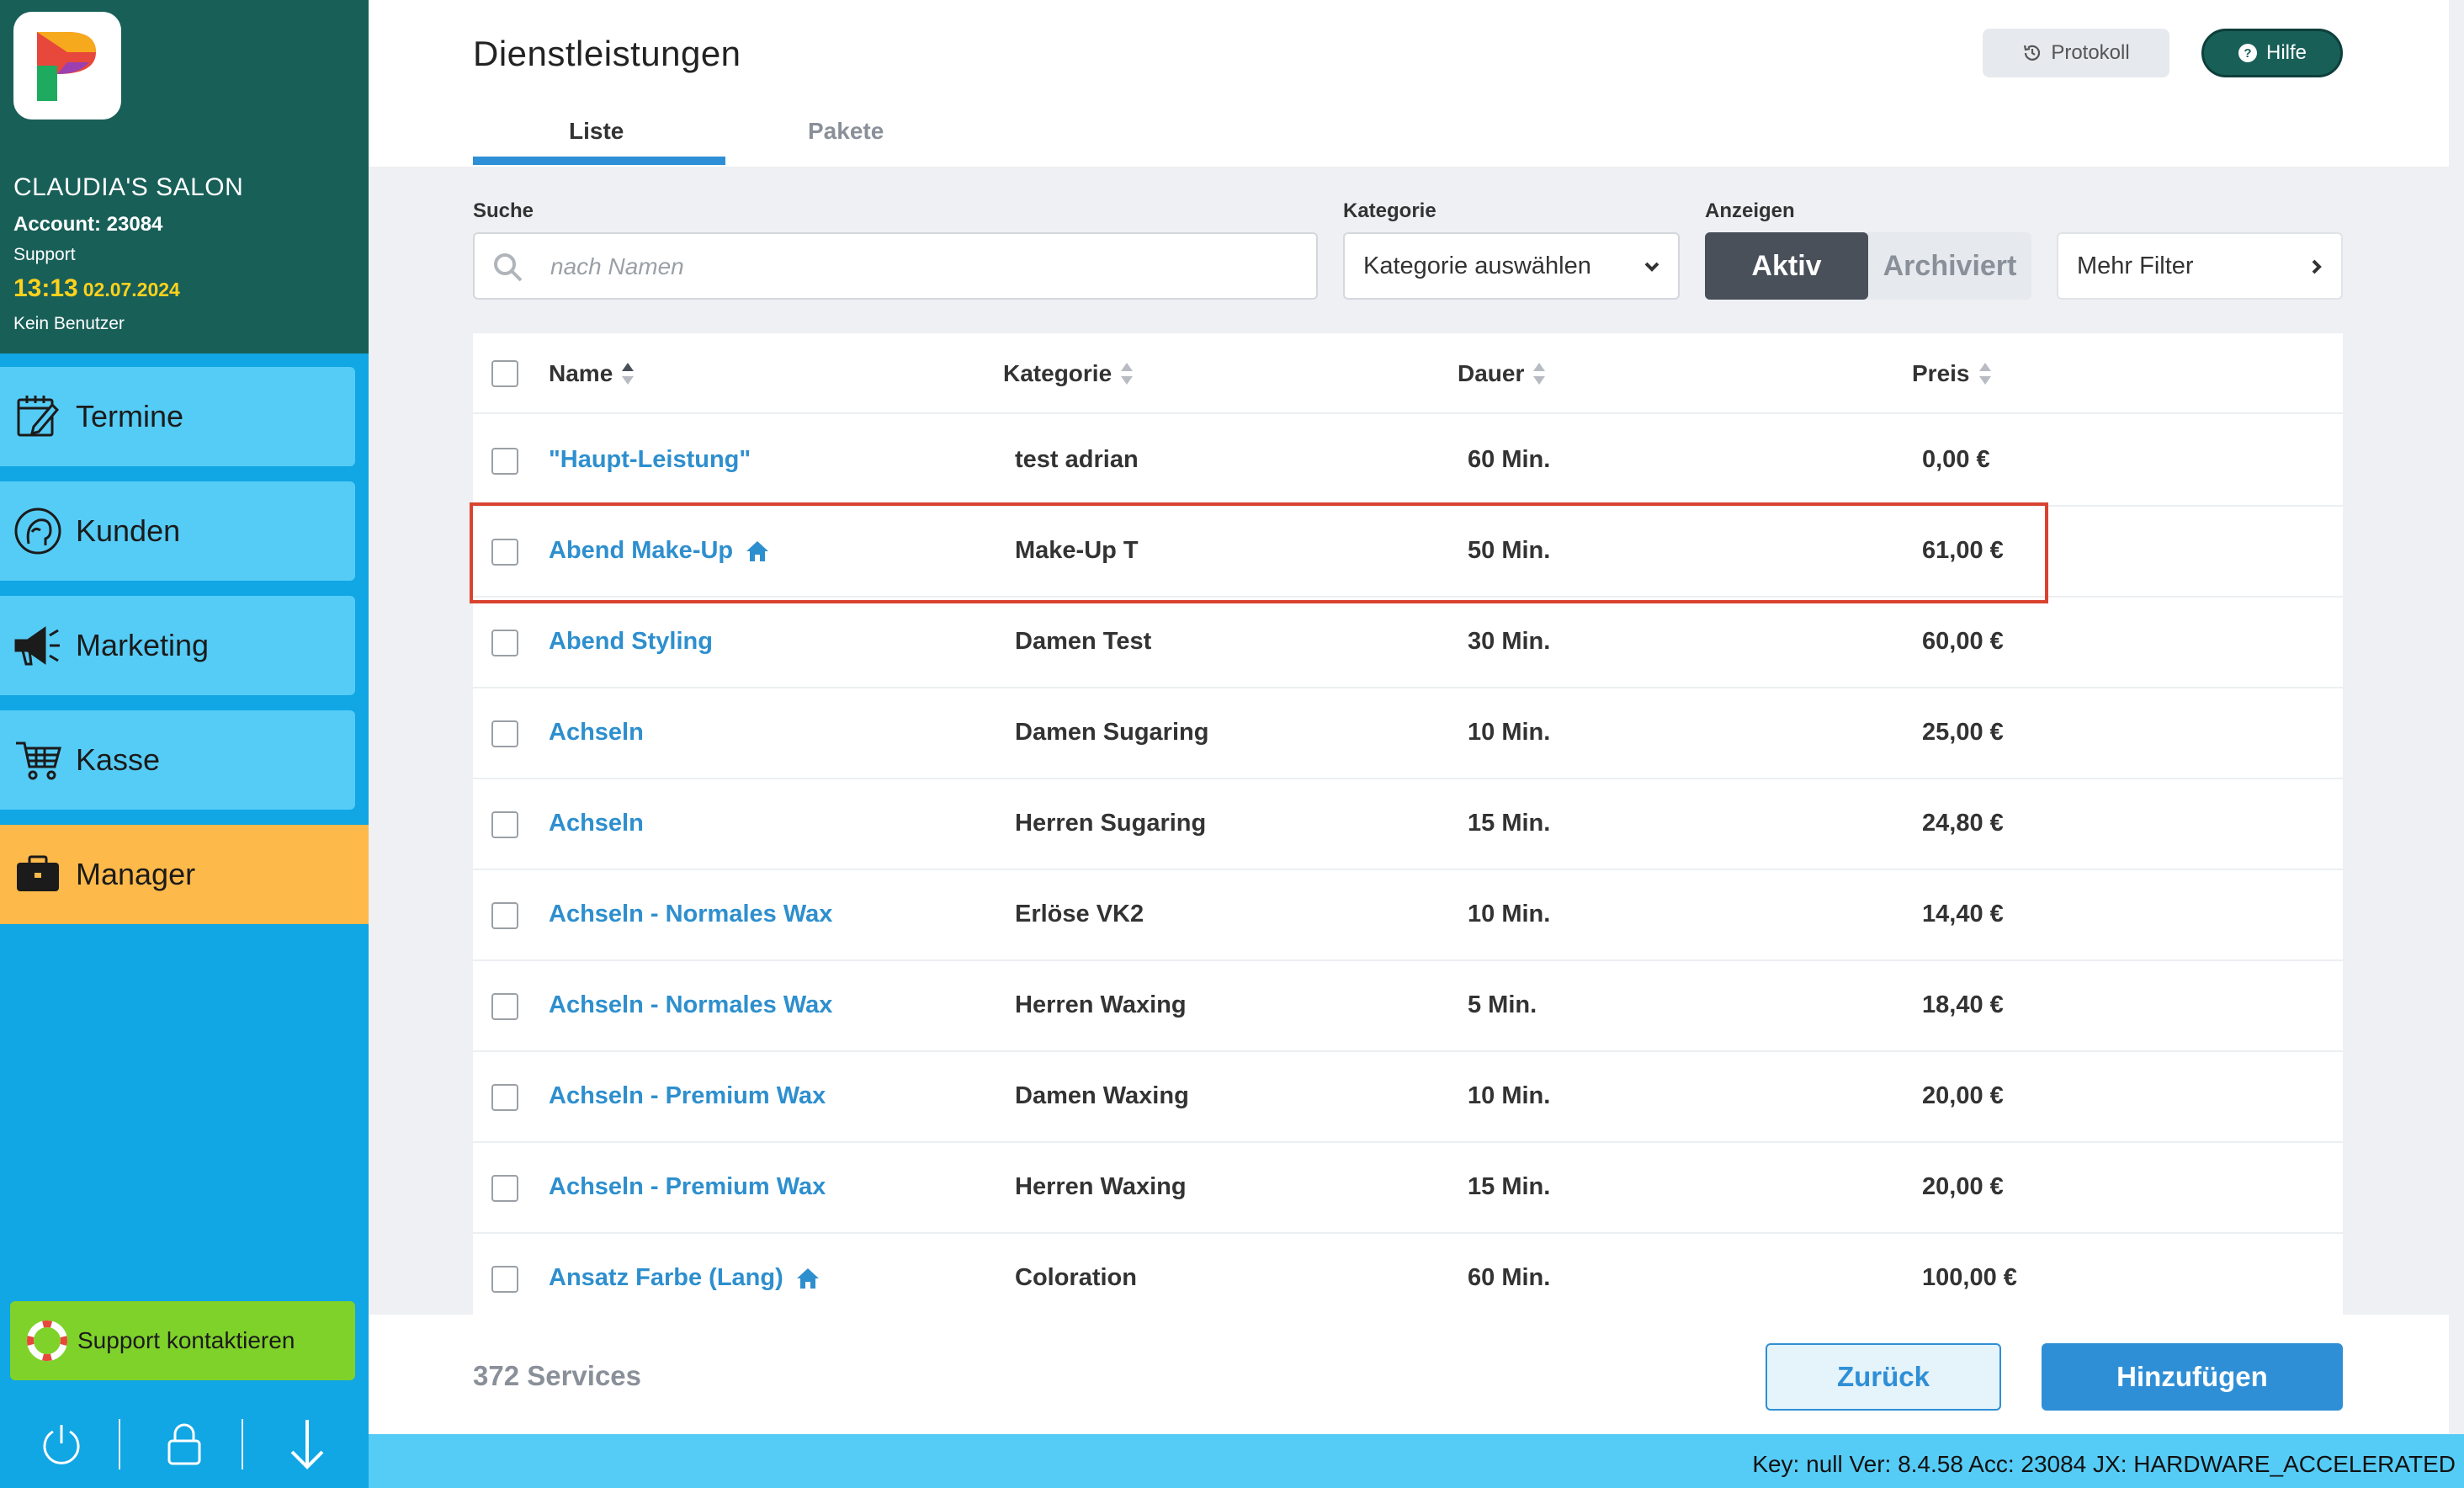  What do you see at coordinates (177, 645) in the screenshot?
I see `nav-marketing: Marketing` at bounding box center [177, 645].